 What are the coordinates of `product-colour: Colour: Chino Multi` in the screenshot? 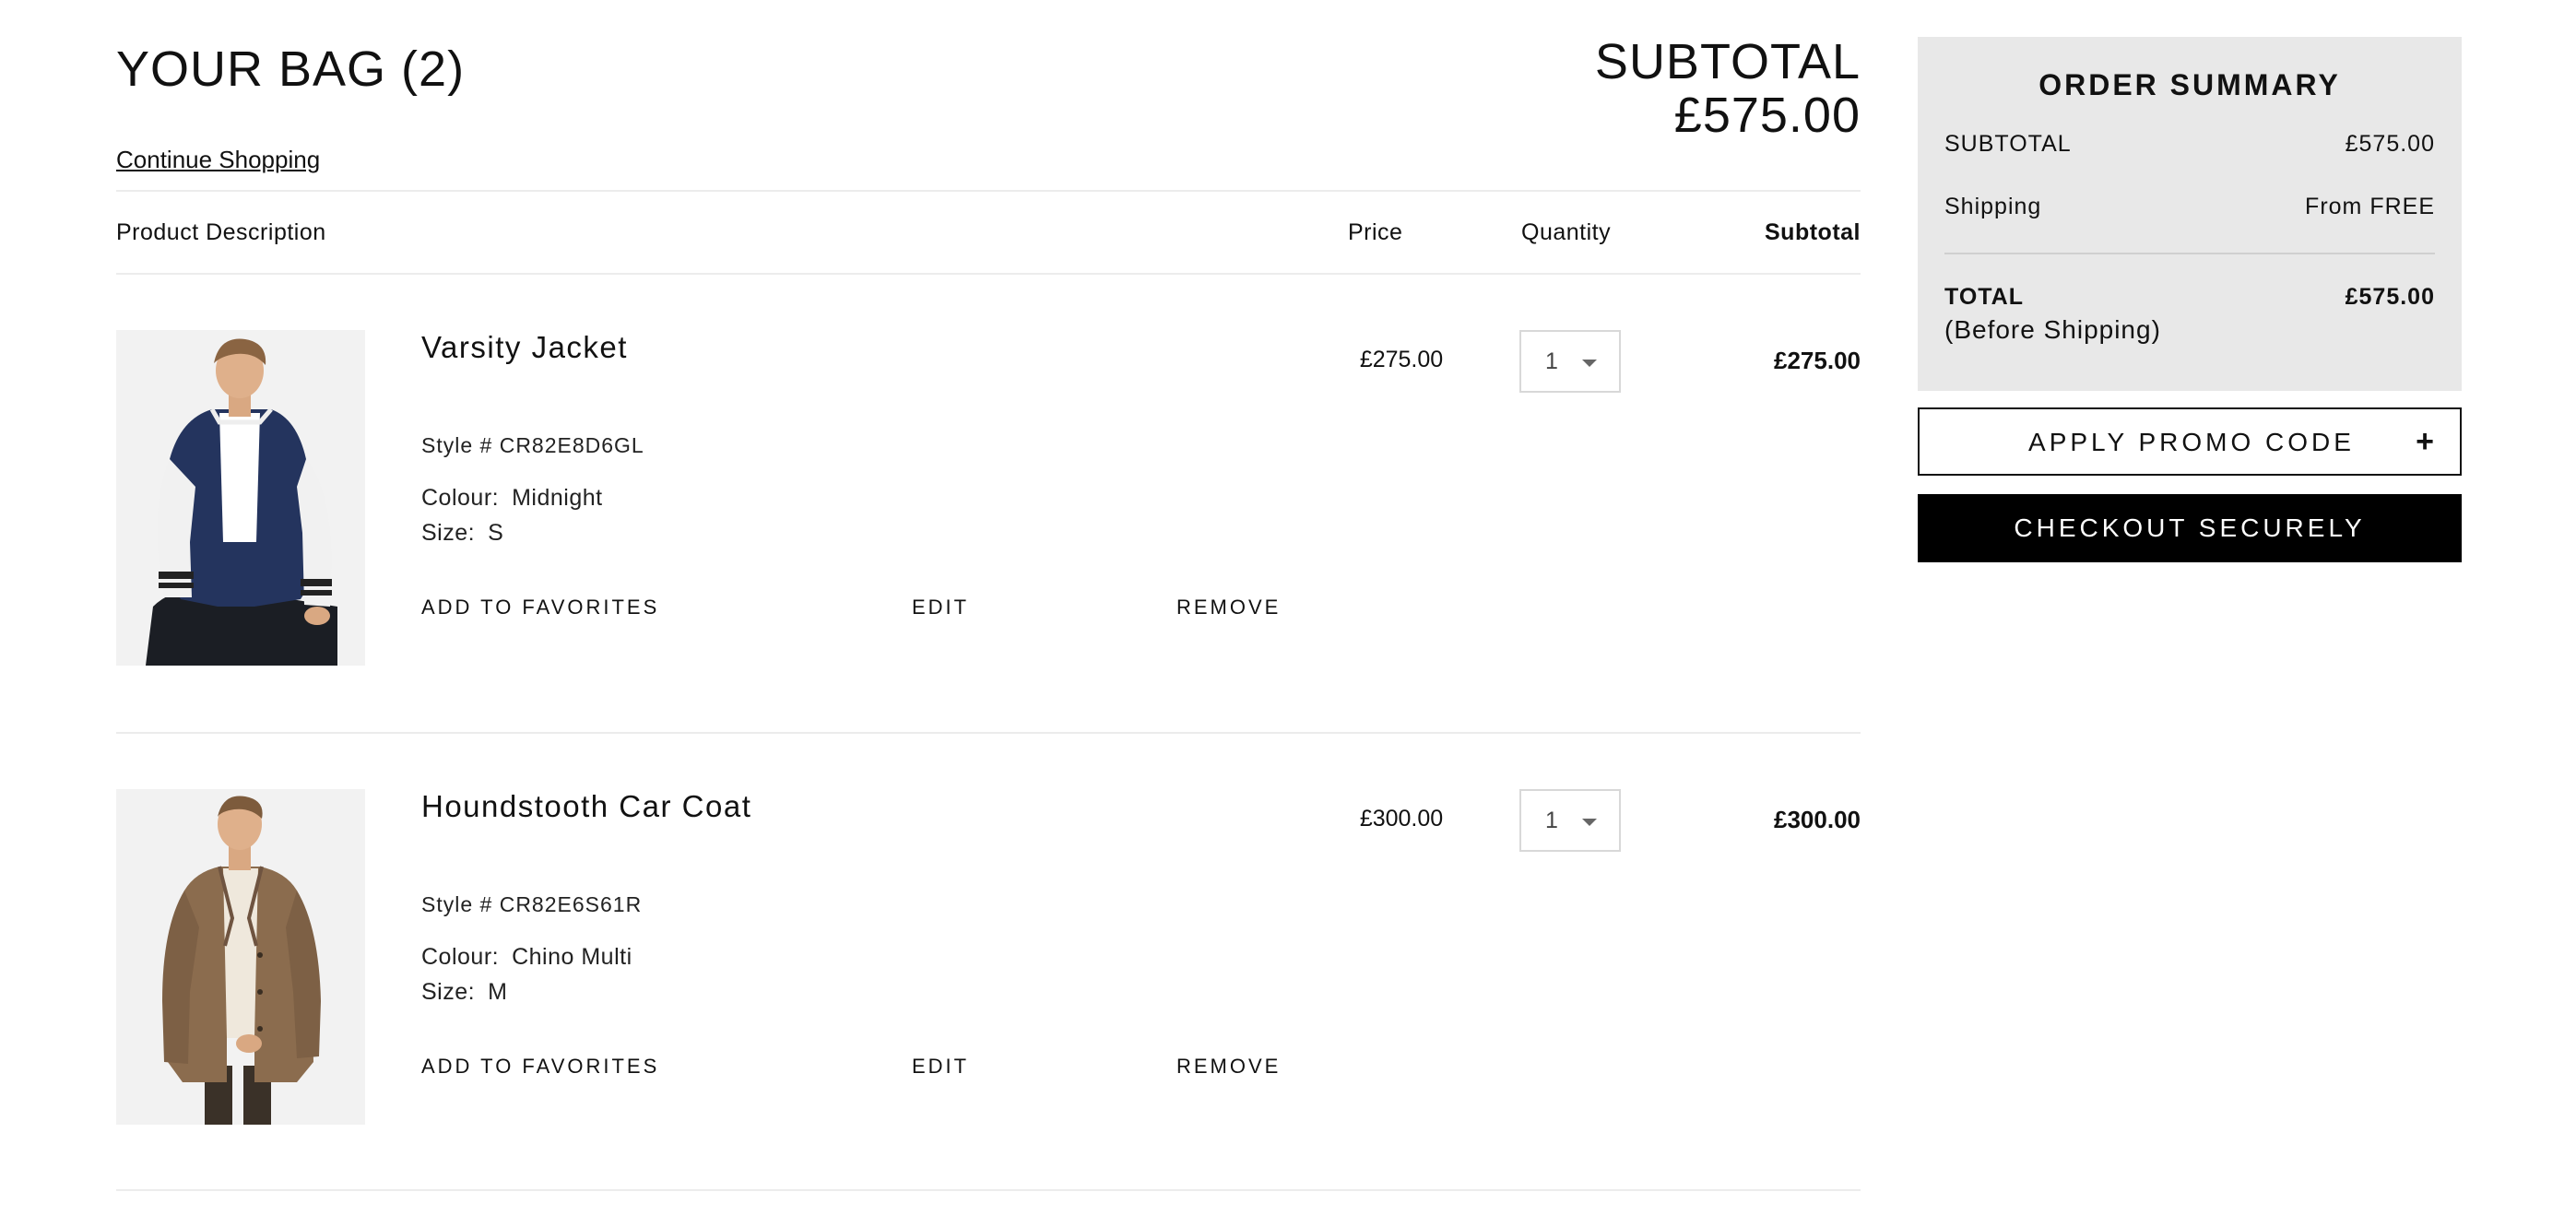 It's located at (526, 958).